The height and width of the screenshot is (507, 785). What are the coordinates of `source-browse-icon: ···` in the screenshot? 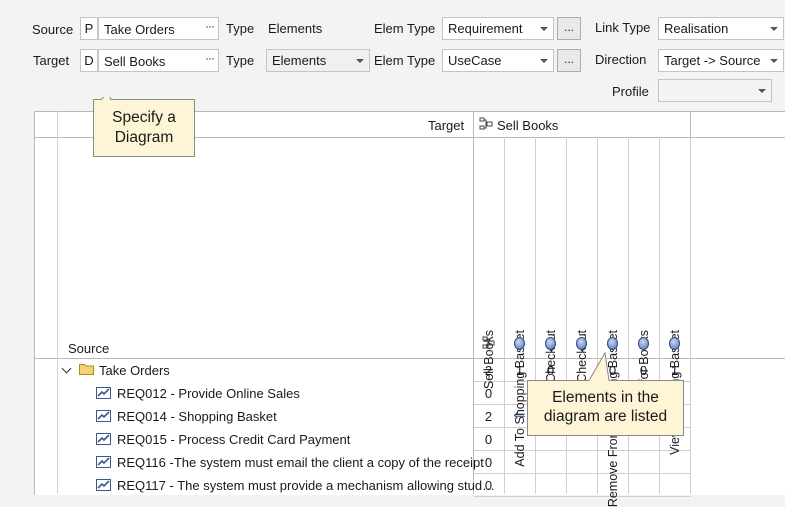 It's located at (210, 26).